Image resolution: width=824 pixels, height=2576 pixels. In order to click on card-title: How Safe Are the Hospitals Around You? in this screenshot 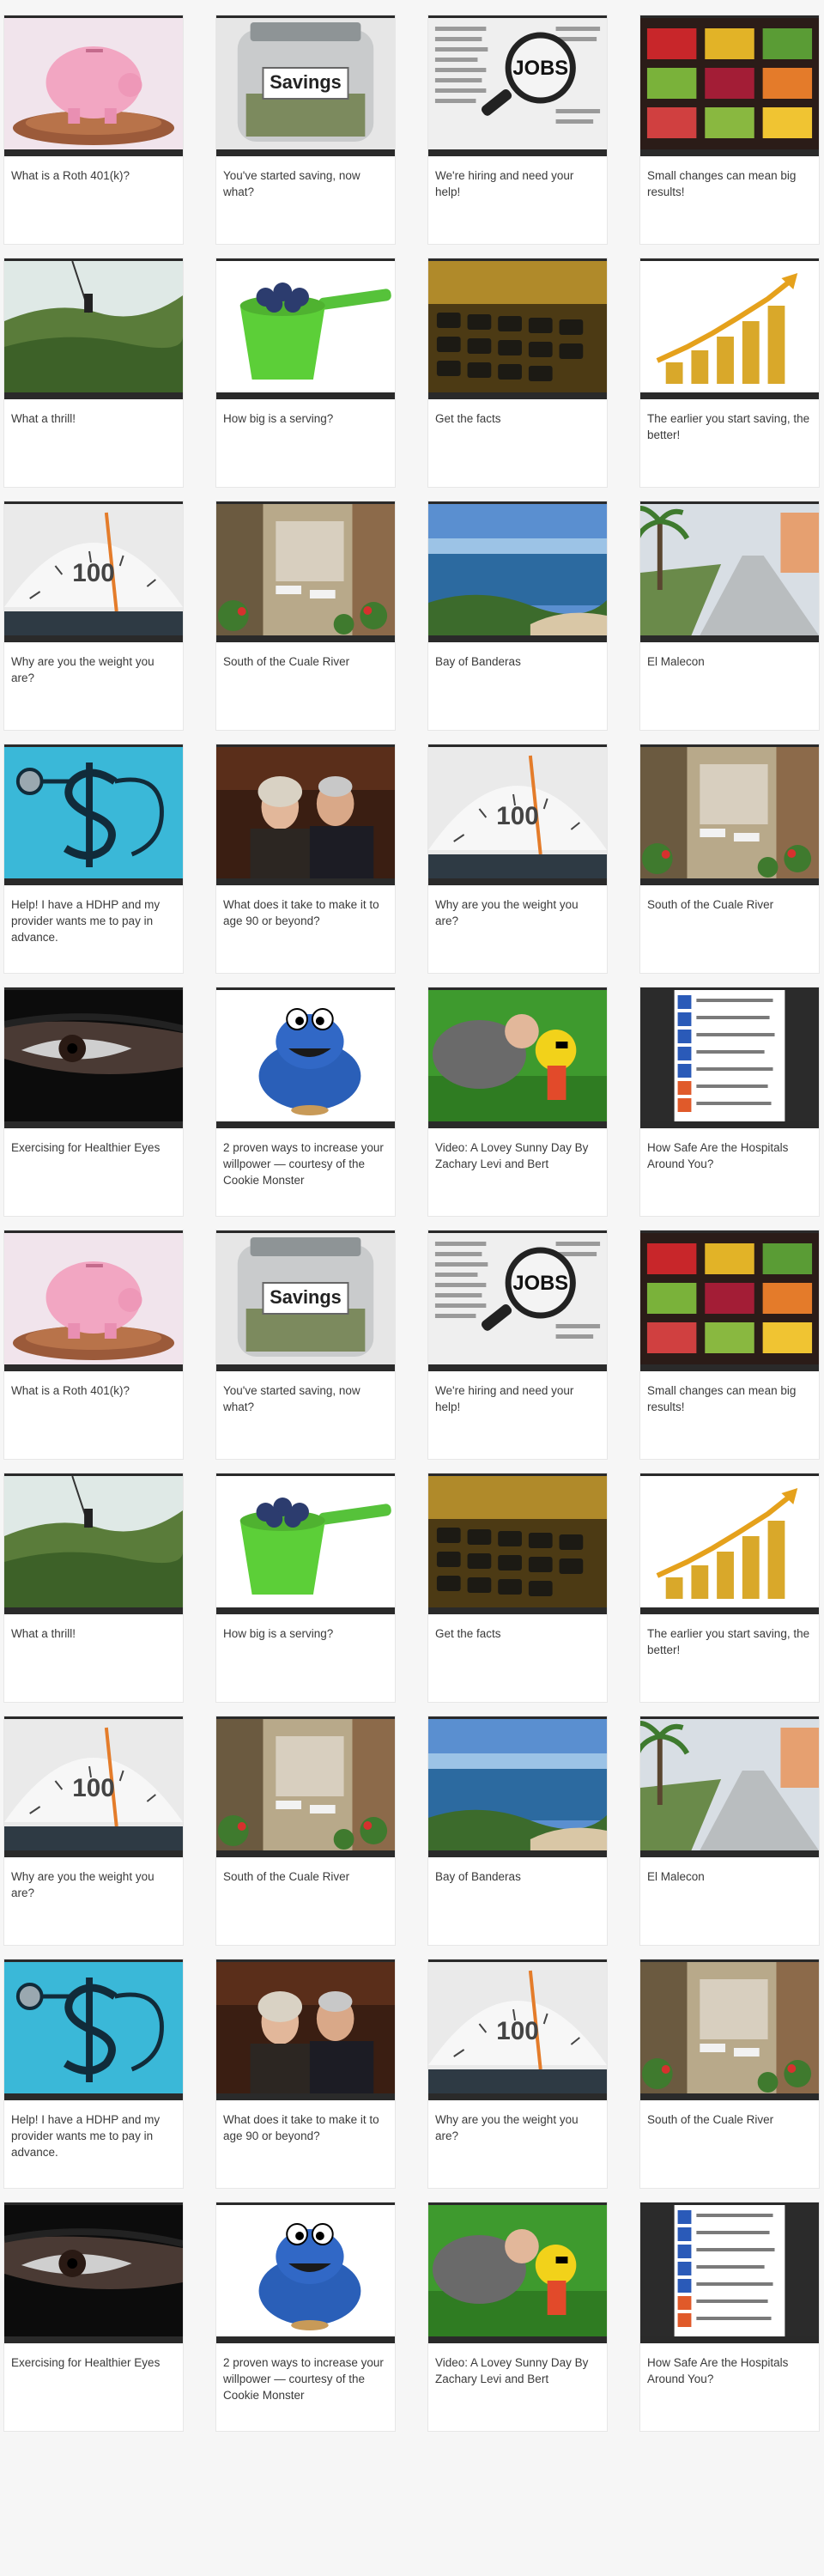, I will do `click(729, 2365)`.